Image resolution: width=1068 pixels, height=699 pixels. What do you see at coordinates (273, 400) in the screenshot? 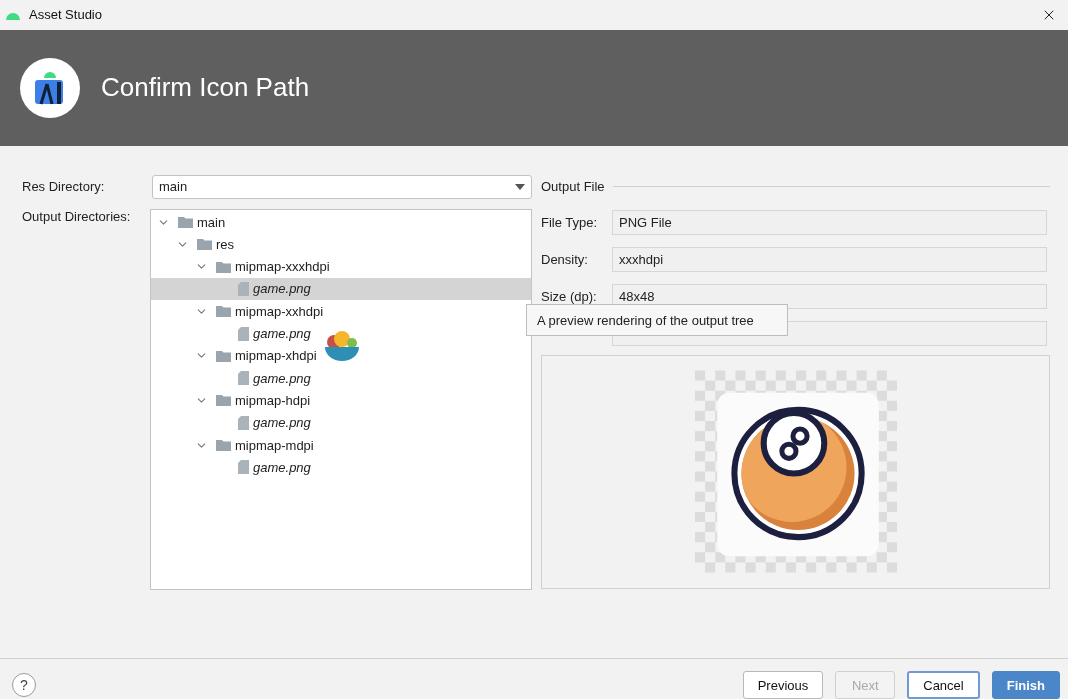
I see `tree-label: mipmap-hdpi` at bounding box center [273, 400].